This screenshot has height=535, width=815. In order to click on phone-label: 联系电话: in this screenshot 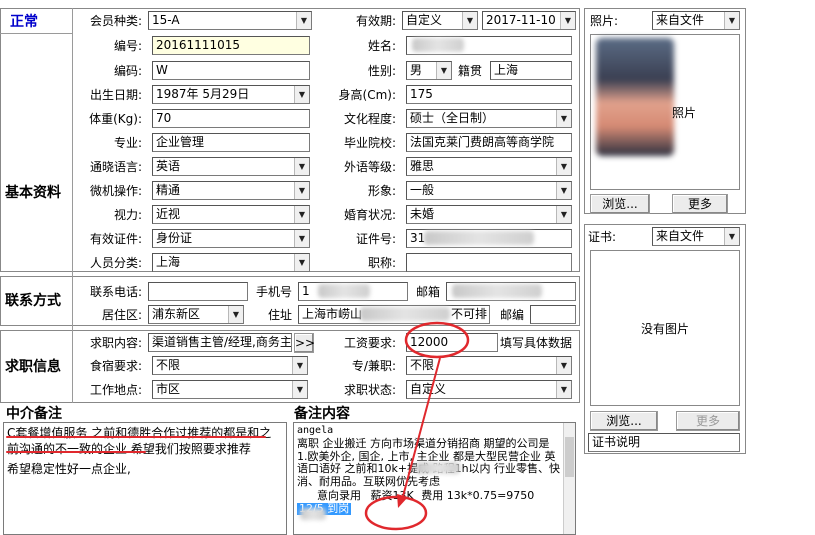, I will do `click(115, 292)`.